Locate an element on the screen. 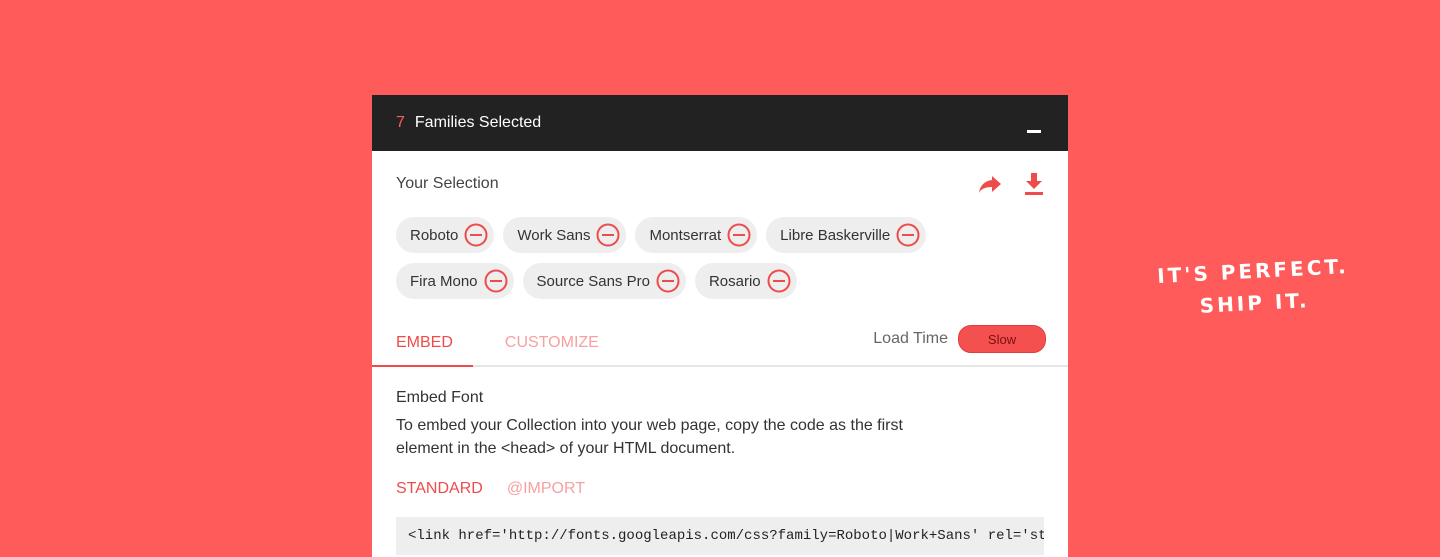  load-time-label: Load Time is located at coordinates (910, 338).